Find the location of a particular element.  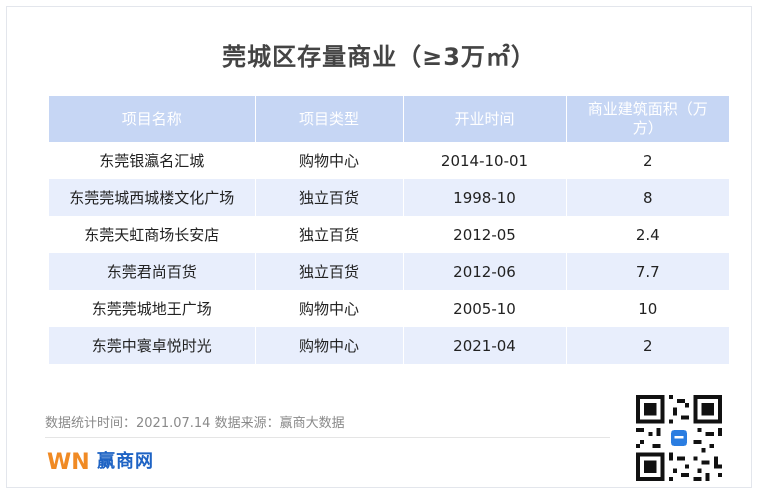

winshang-logo-icon: WN is located at coordinates (68, 461).